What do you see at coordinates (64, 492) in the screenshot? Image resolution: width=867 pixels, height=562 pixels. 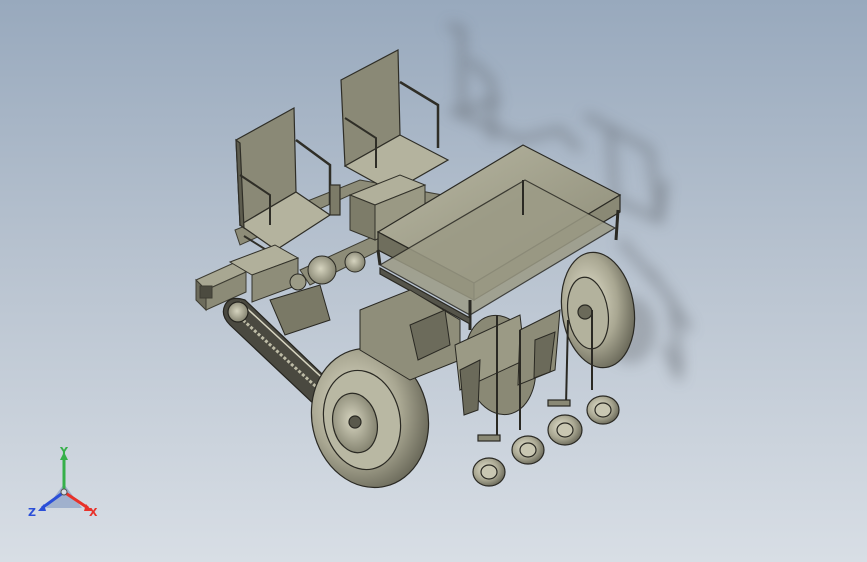 I see `triad-origin` at bounding box center [64, 492].